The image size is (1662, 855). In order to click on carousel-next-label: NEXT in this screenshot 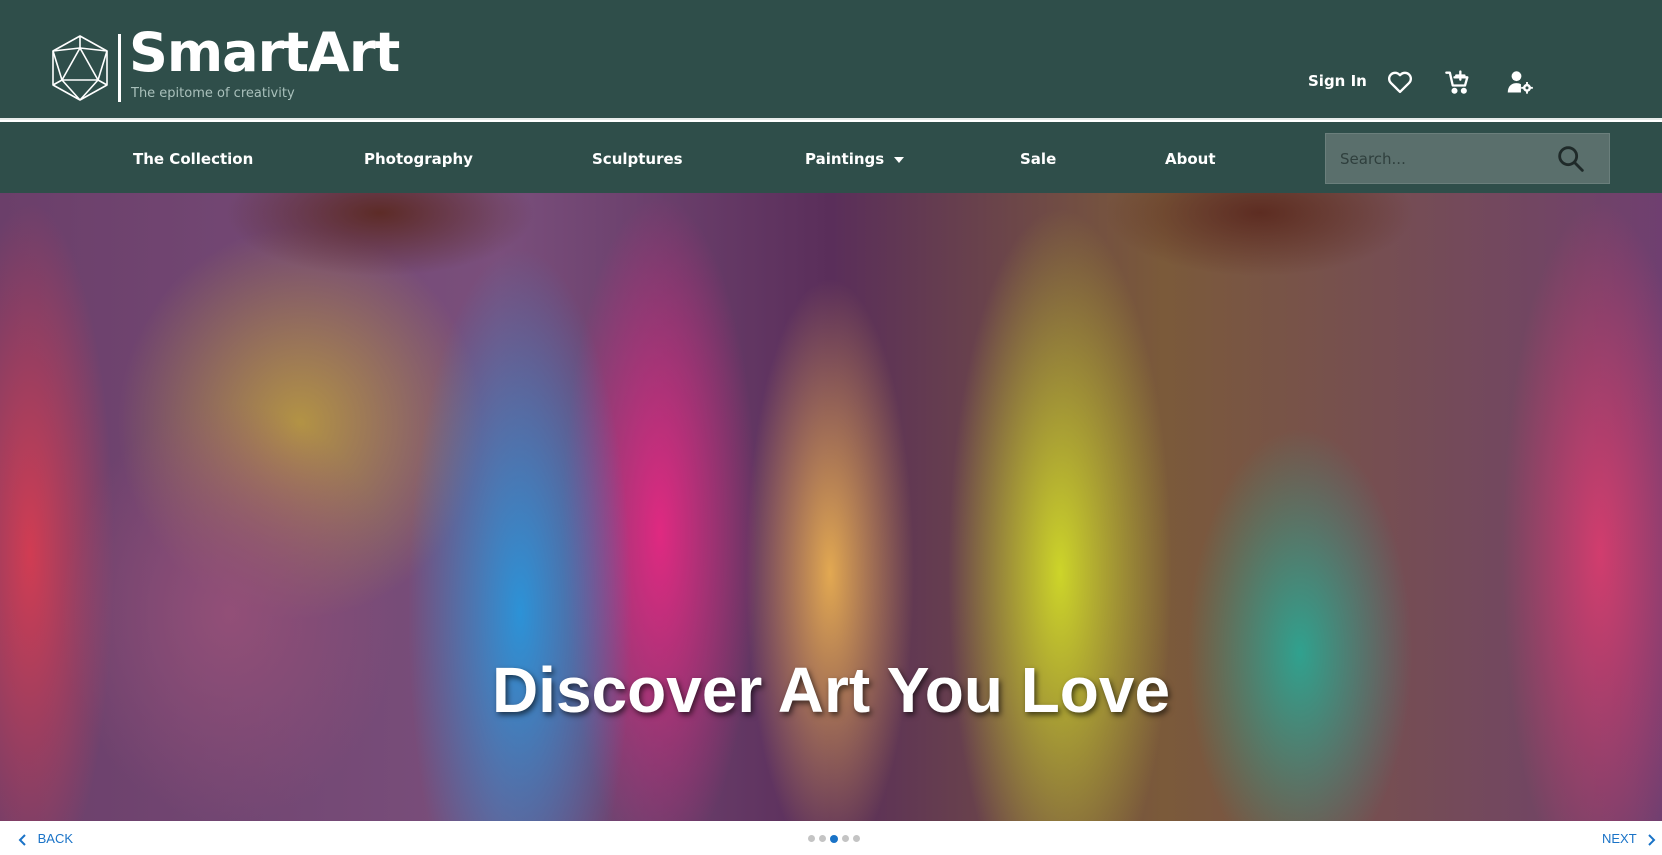, I will do `click(1619, 838)`.